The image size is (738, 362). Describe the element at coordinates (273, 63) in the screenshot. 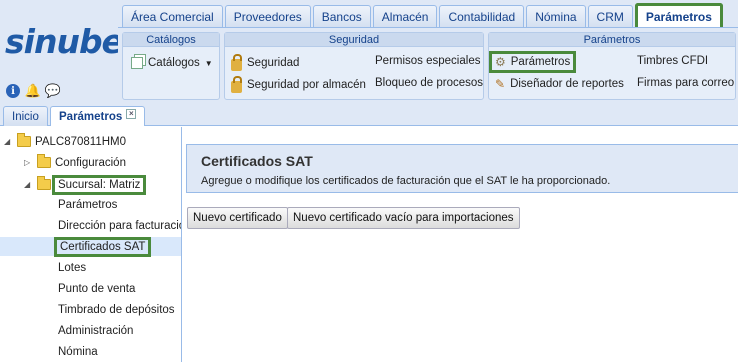

I see `seguridad-label: Seguridad` at that location.